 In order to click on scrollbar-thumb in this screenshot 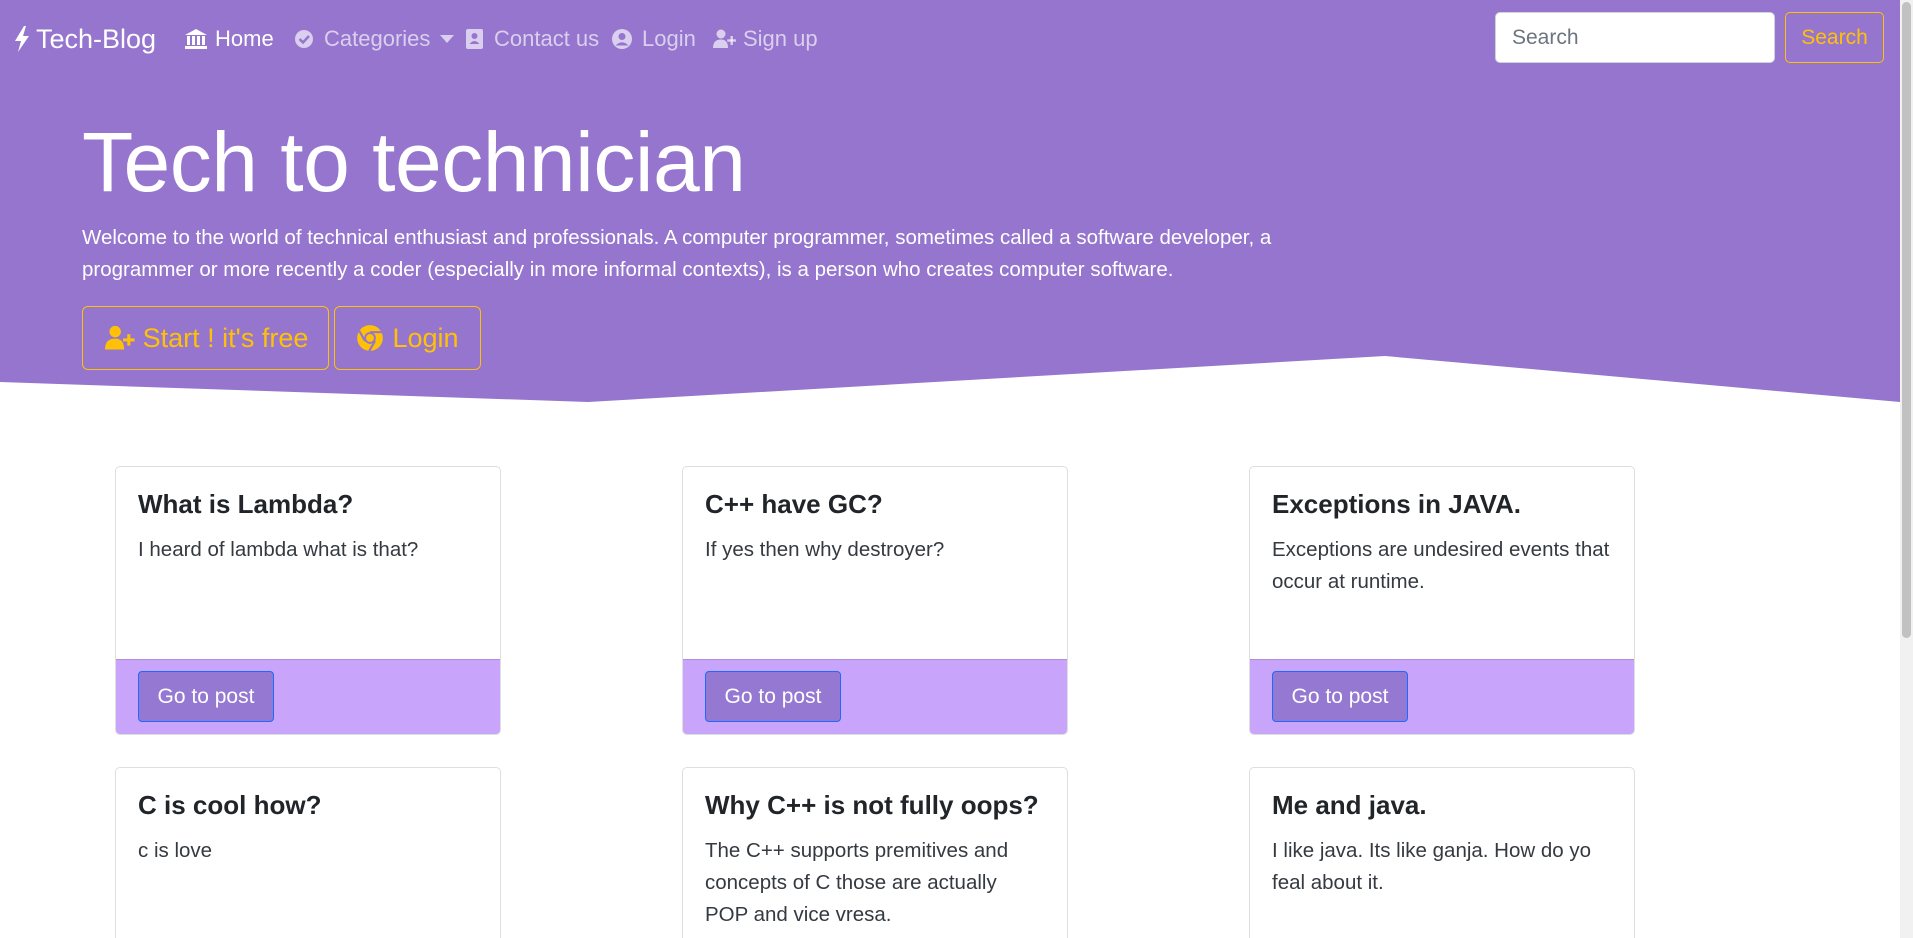, I will do `click(1906, 320)`.